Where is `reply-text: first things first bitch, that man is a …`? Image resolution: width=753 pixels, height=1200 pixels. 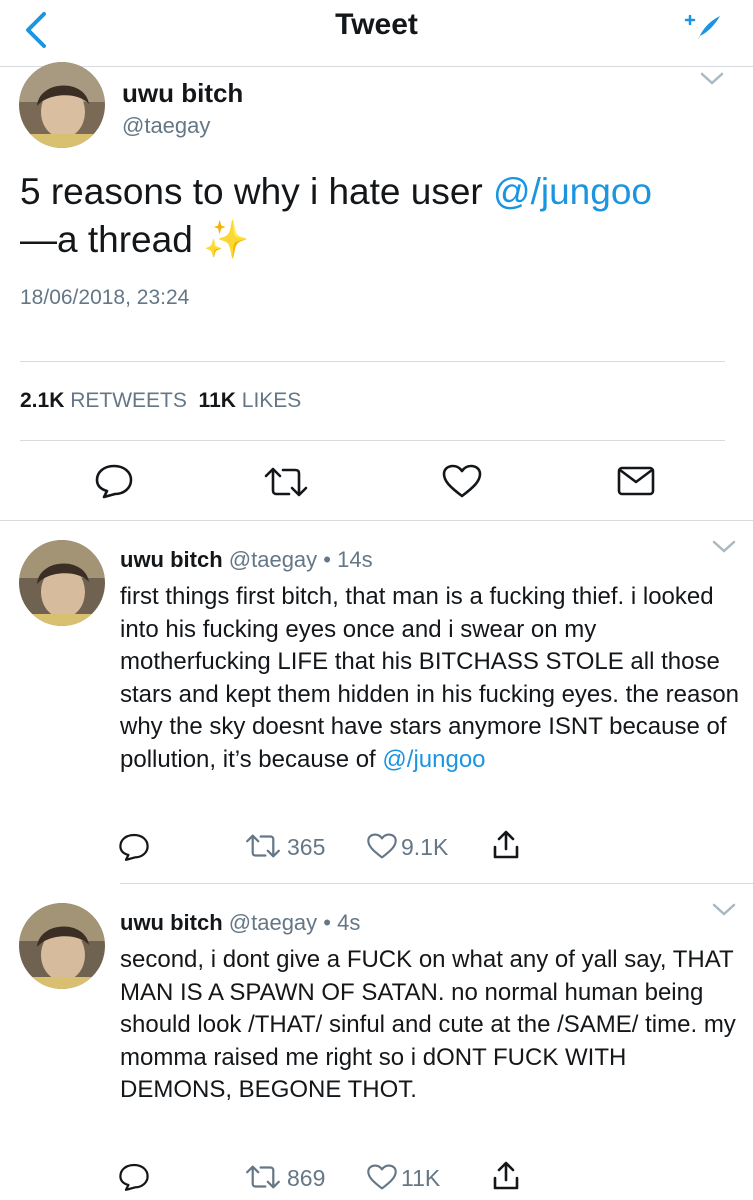
reply-text: first things first bitch, that man is a … is located at coordinates (430, 678).